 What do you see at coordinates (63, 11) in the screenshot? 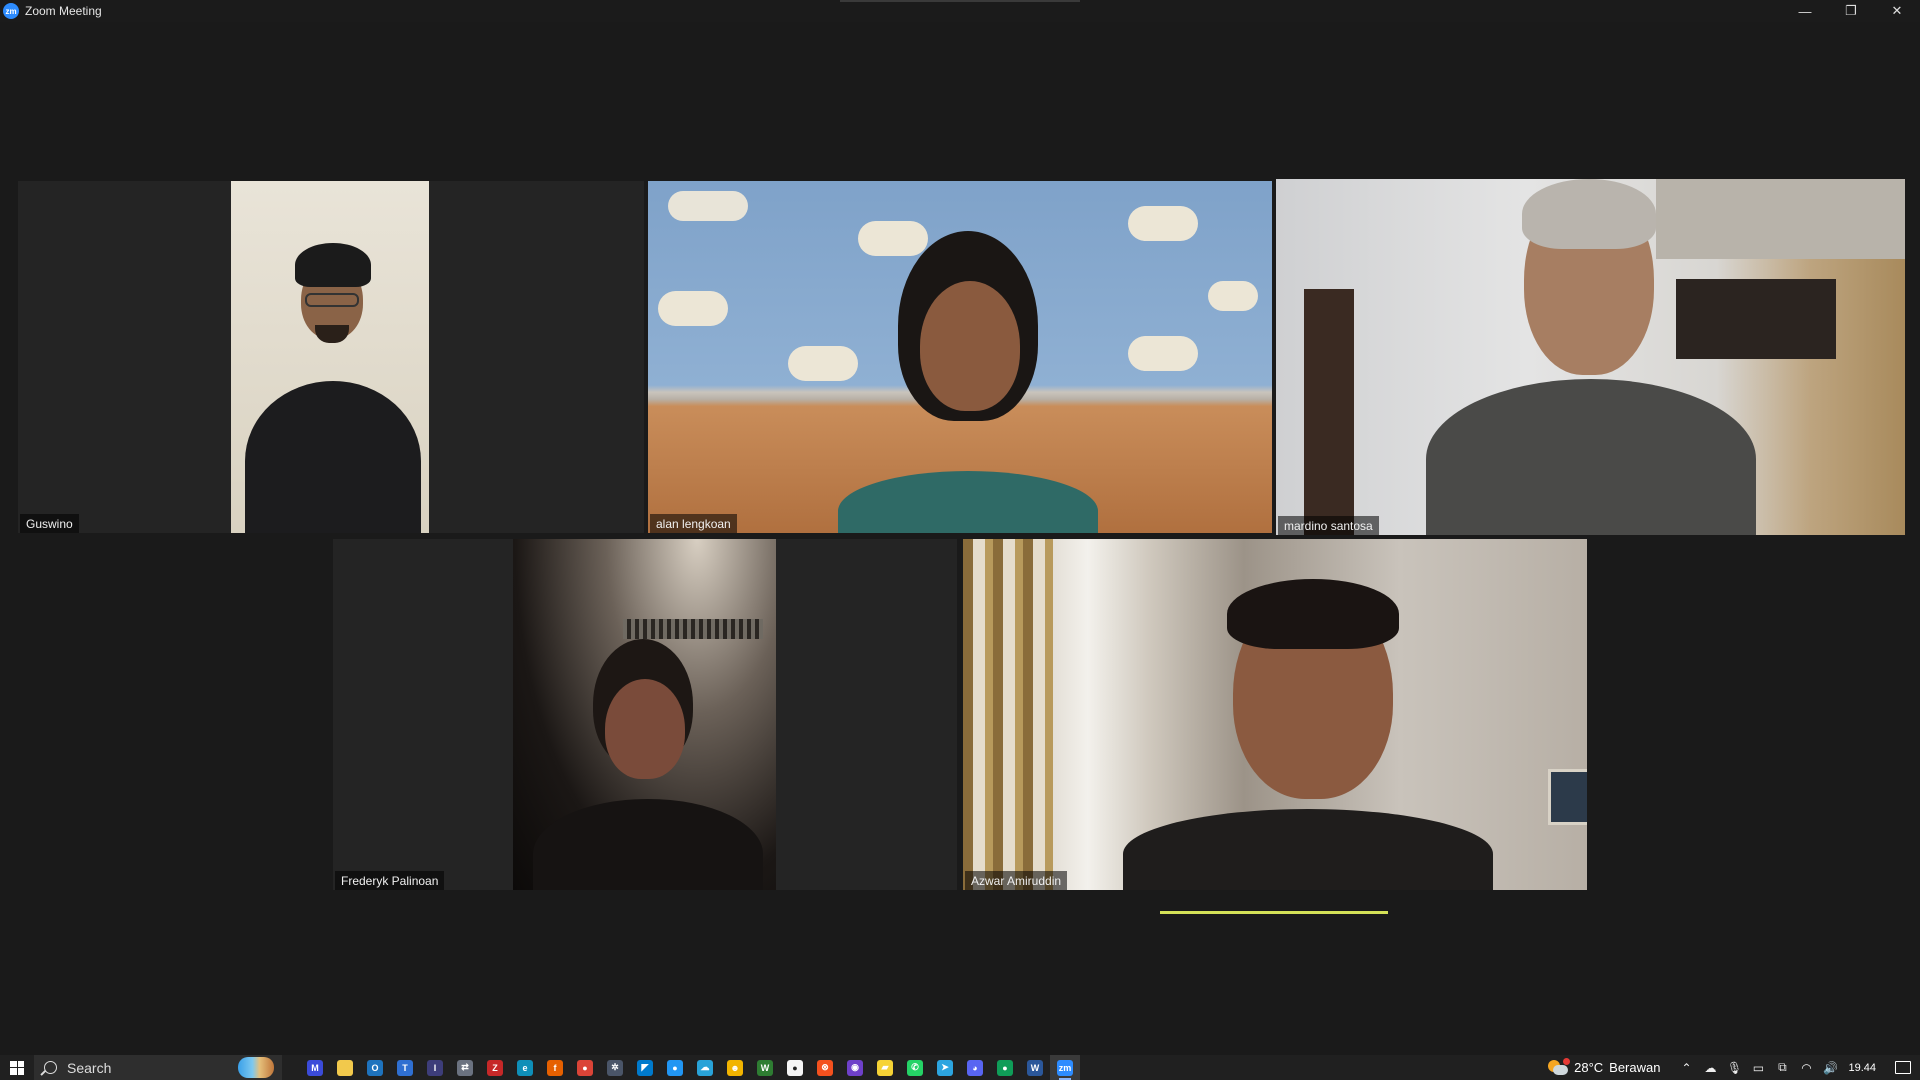
I see `window-title: Zoom Meeting` at bounding box center [63, 11].